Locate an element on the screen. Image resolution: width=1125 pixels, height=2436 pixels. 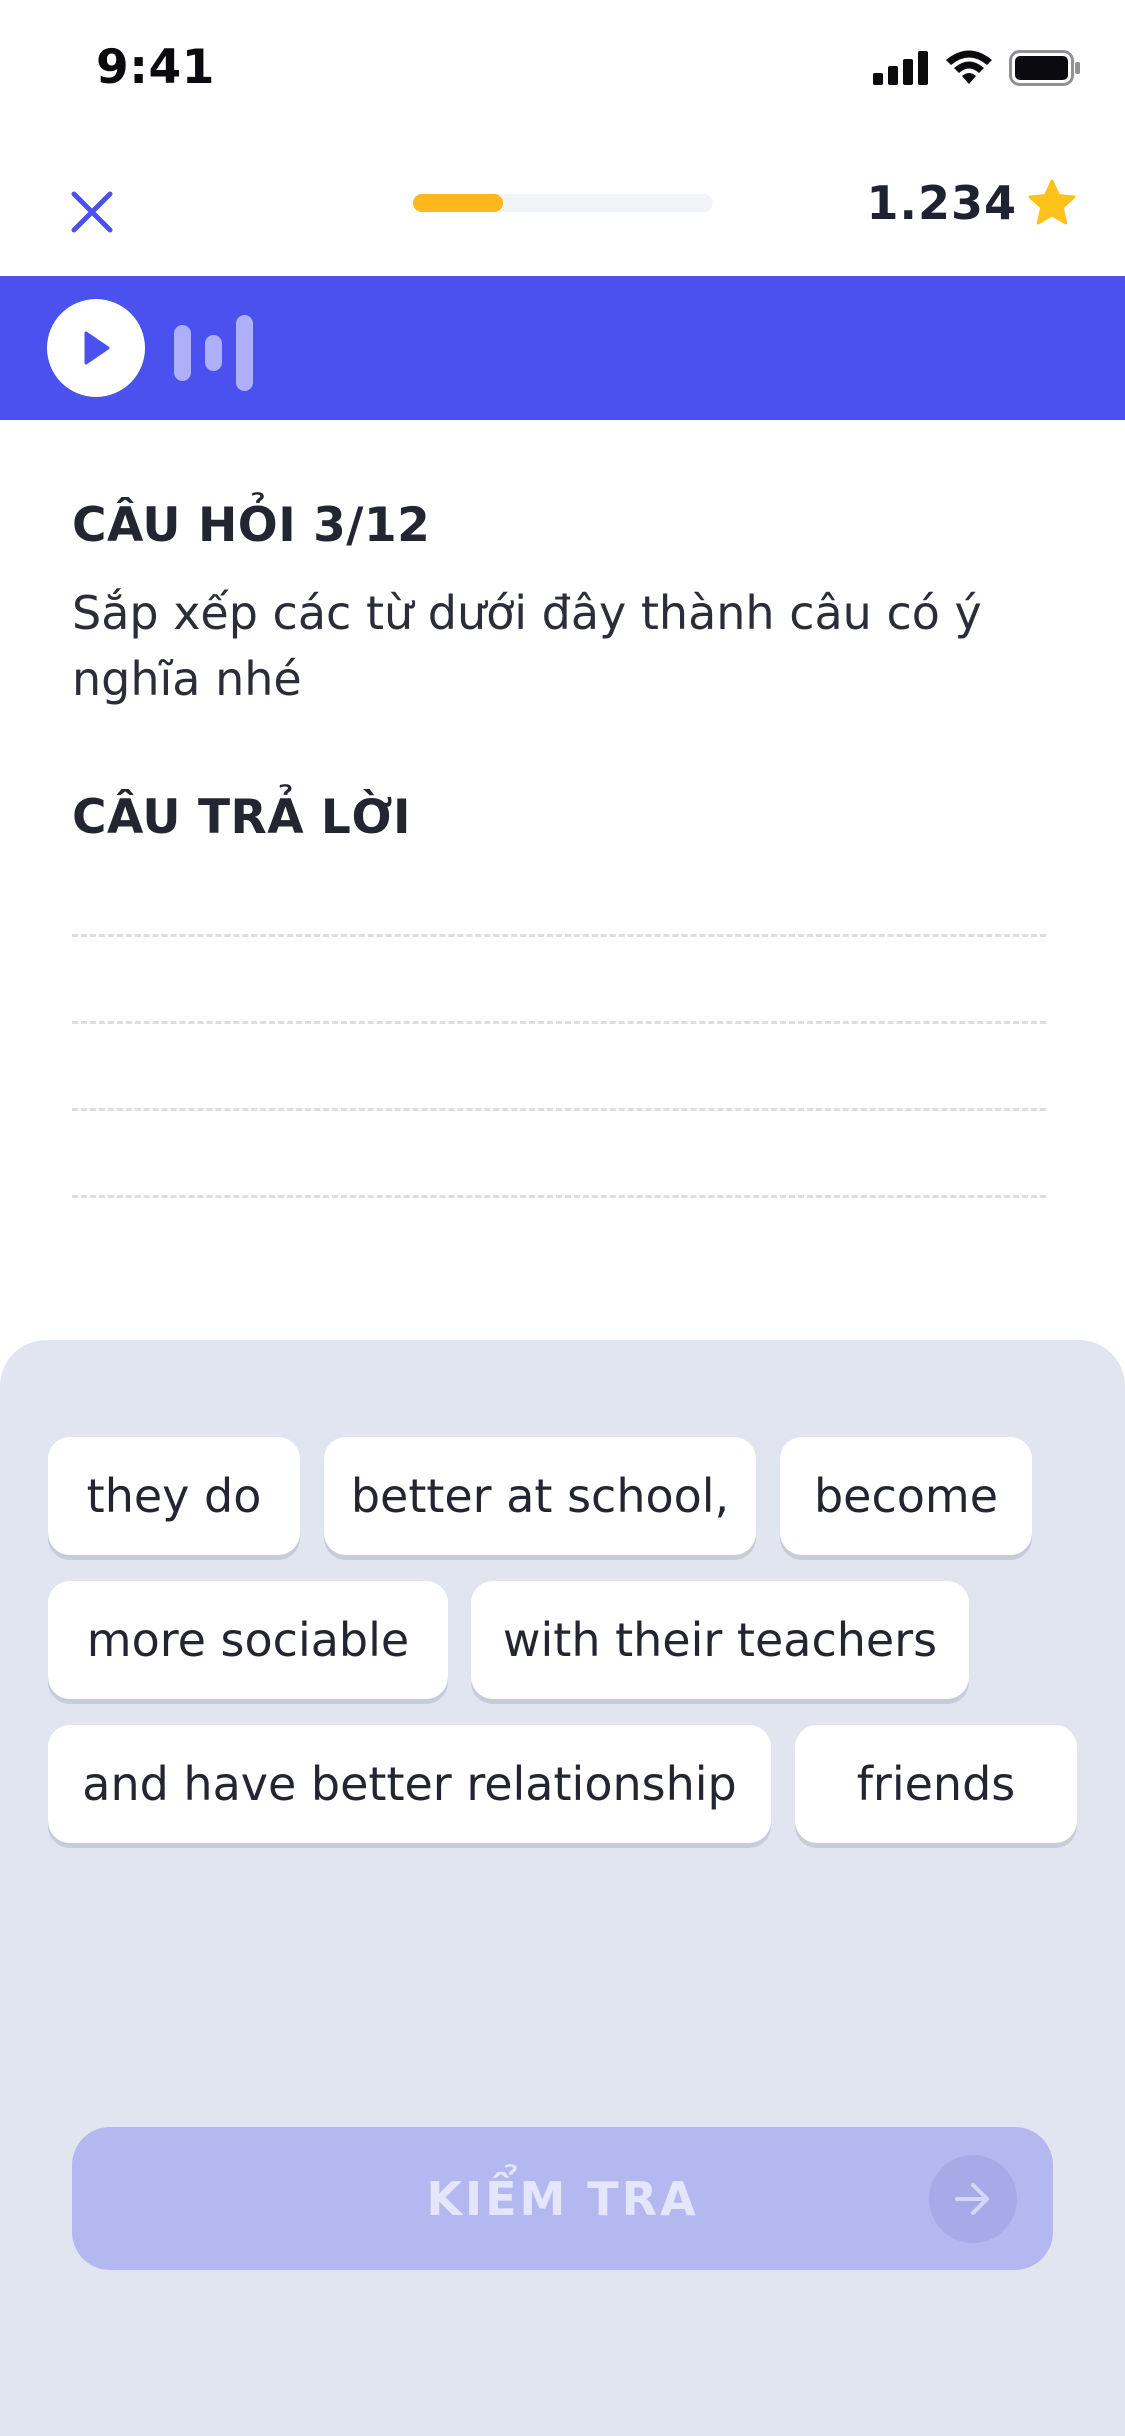
lesson-progress-fill is located at coordinates (458, 203).